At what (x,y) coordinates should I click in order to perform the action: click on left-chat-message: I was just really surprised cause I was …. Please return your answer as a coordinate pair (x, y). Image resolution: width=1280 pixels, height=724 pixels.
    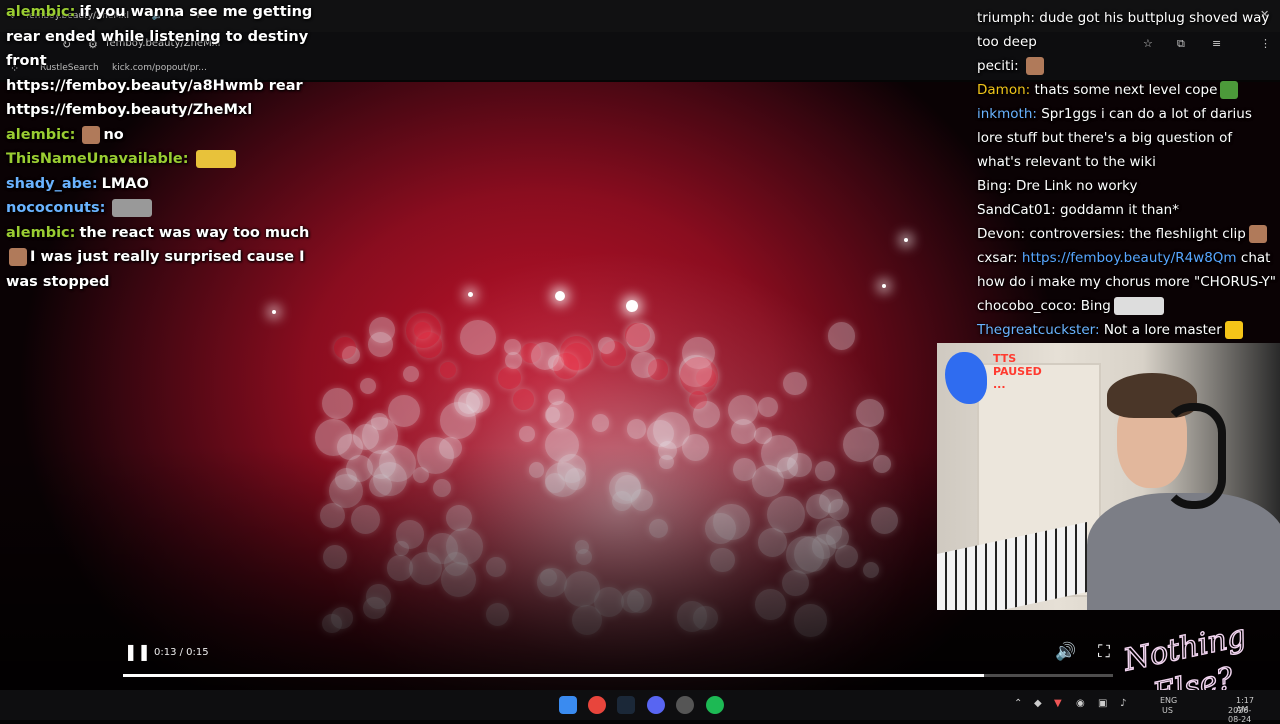
    Looking at the image, I should click on (171, 269).